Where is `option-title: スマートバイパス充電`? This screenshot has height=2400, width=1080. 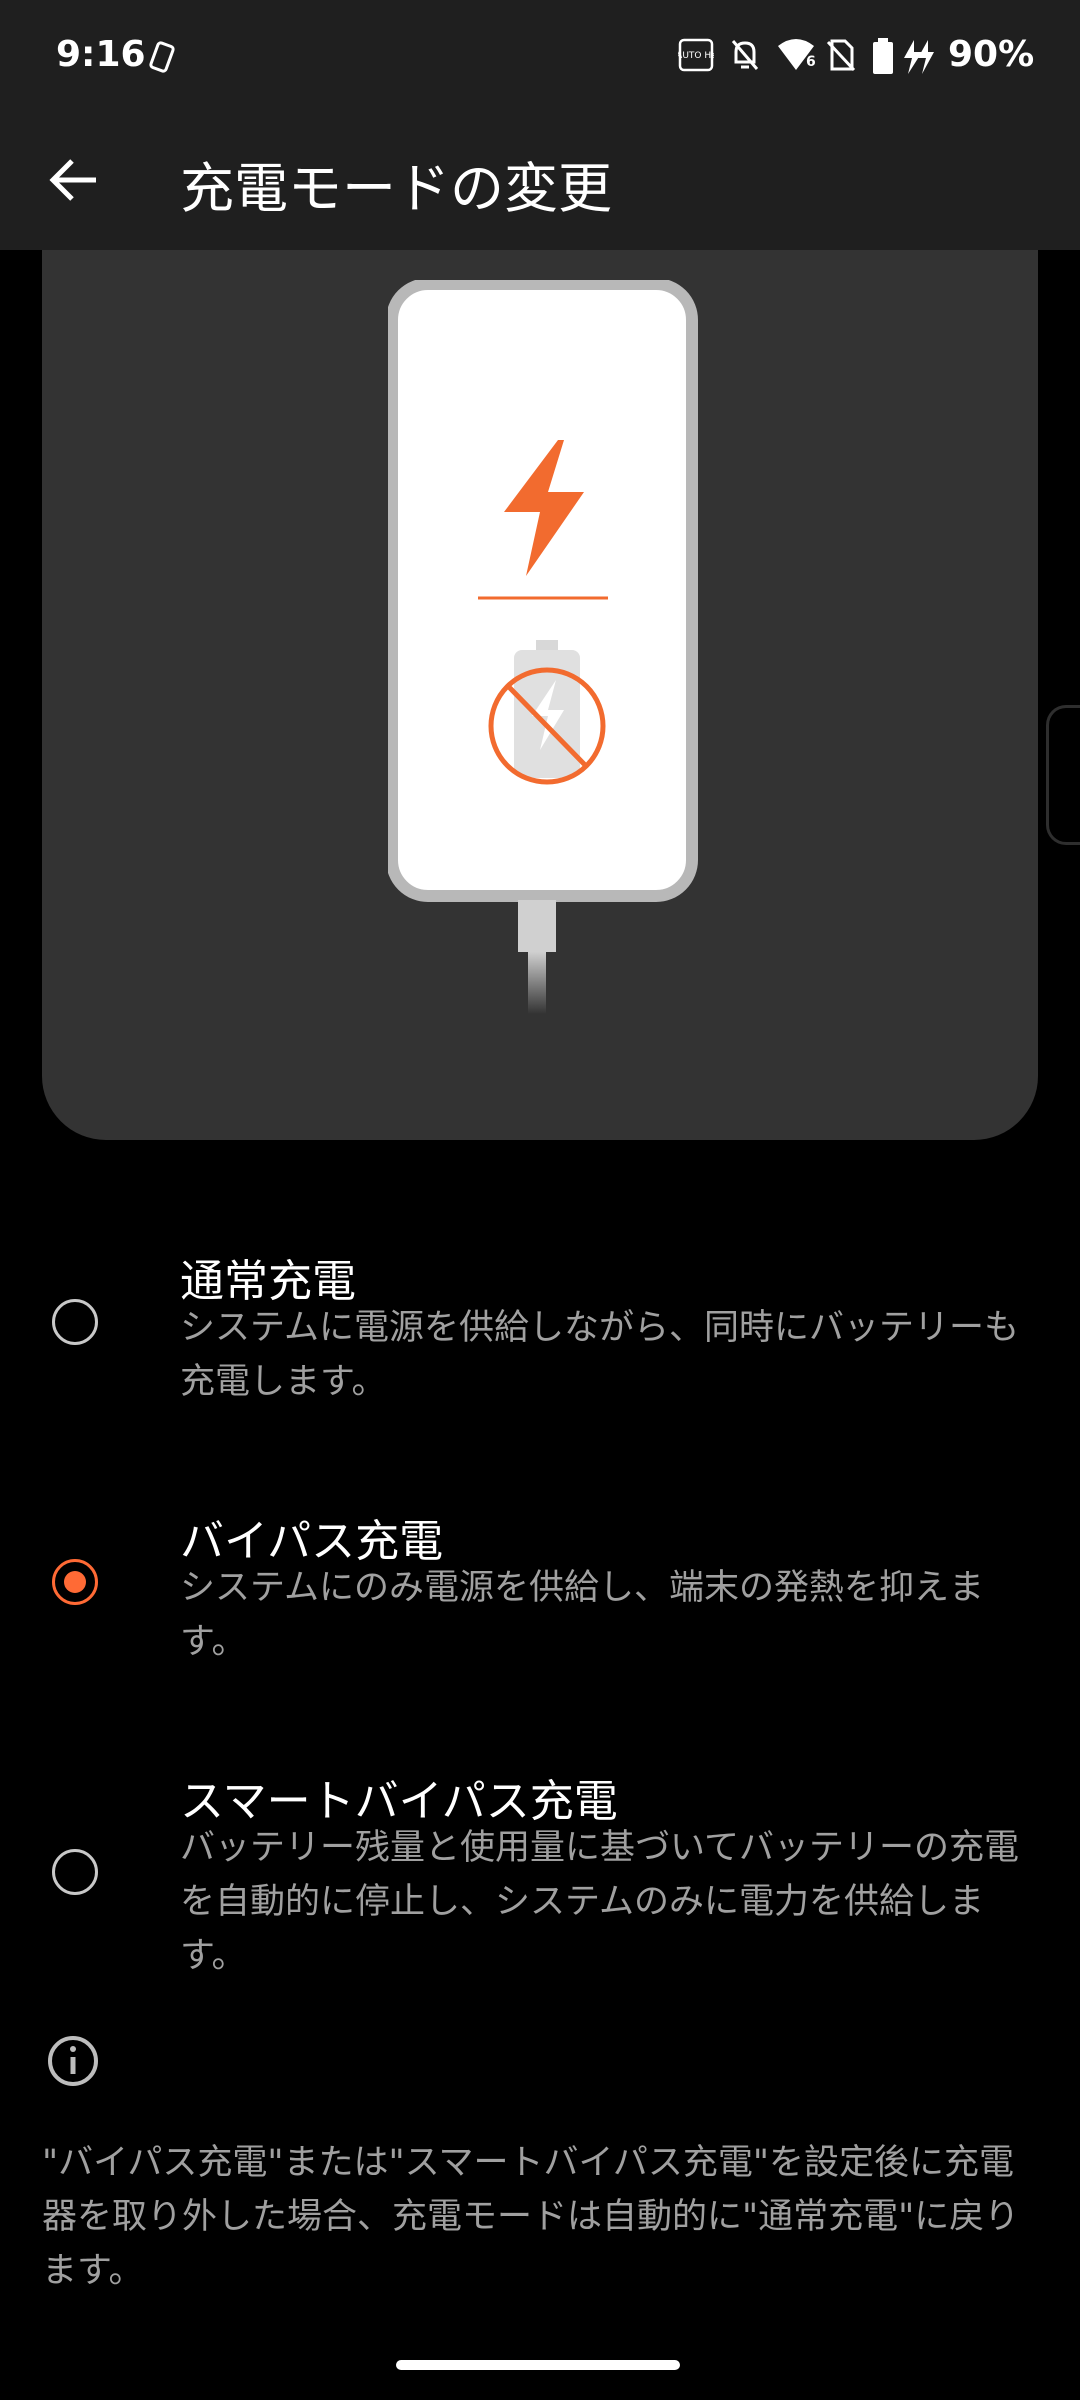 option-title: スマートバイパス充電 is located at coordinates (399, 1801).